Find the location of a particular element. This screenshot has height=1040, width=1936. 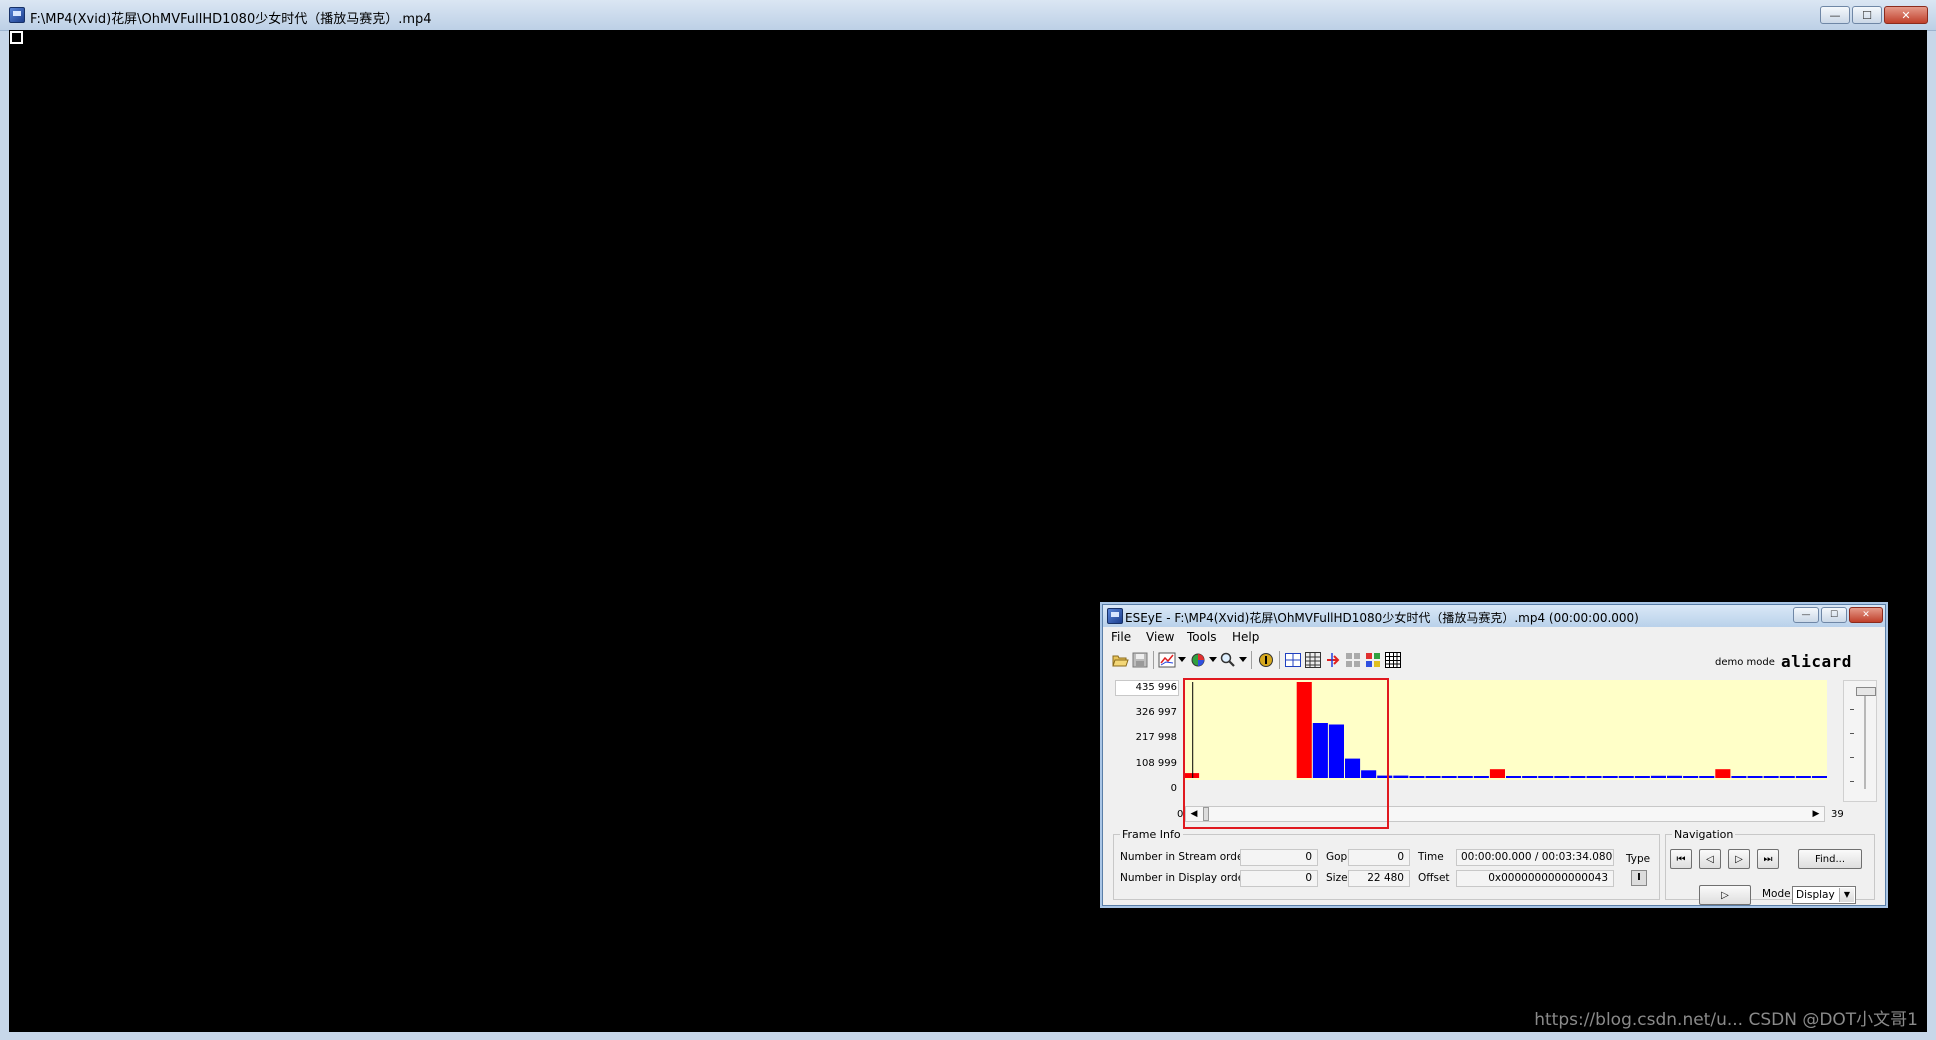

last-frame-button: ⏭ is located at coordinates (1768, 859).